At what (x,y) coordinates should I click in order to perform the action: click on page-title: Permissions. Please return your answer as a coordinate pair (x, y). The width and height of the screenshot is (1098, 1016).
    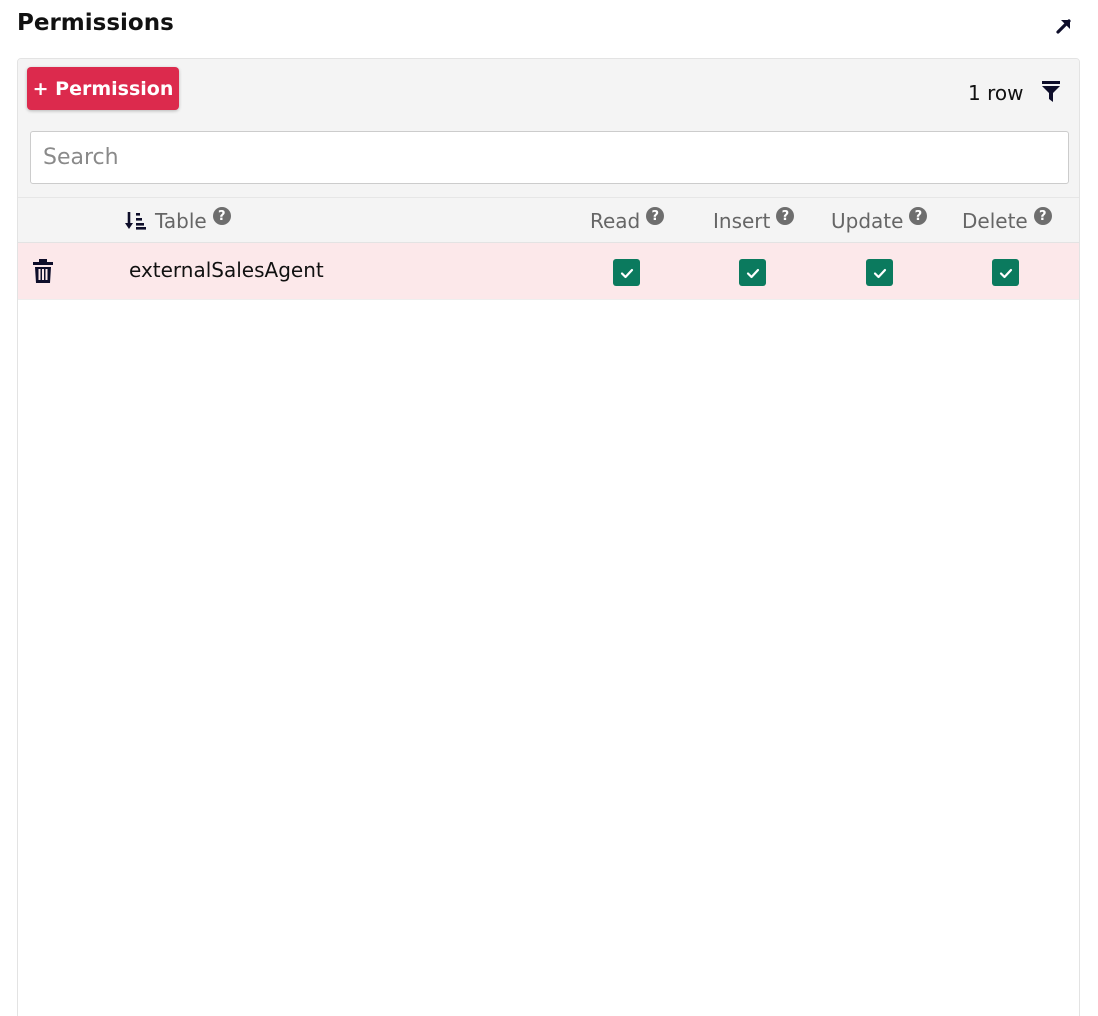
    Looking at the image, I should click on (95, 23).